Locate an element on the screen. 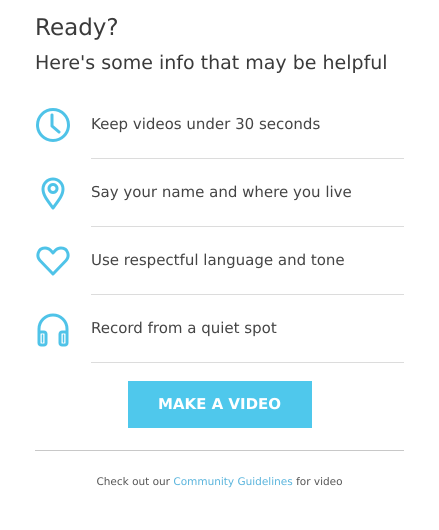 The height and width of the screenshot is (530, 439). community-guidelines-link: Community Guidelines is located at coordinates (233, 482).